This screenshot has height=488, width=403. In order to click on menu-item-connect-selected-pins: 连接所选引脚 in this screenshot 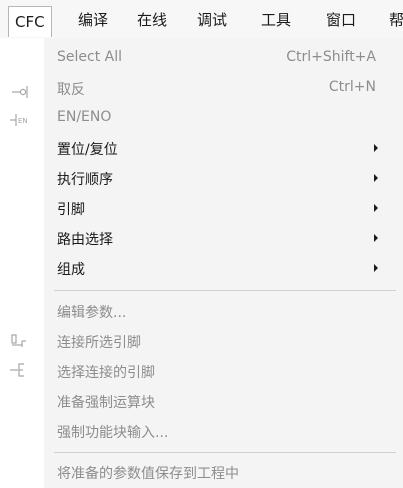, I will do `click(220, 341)`.